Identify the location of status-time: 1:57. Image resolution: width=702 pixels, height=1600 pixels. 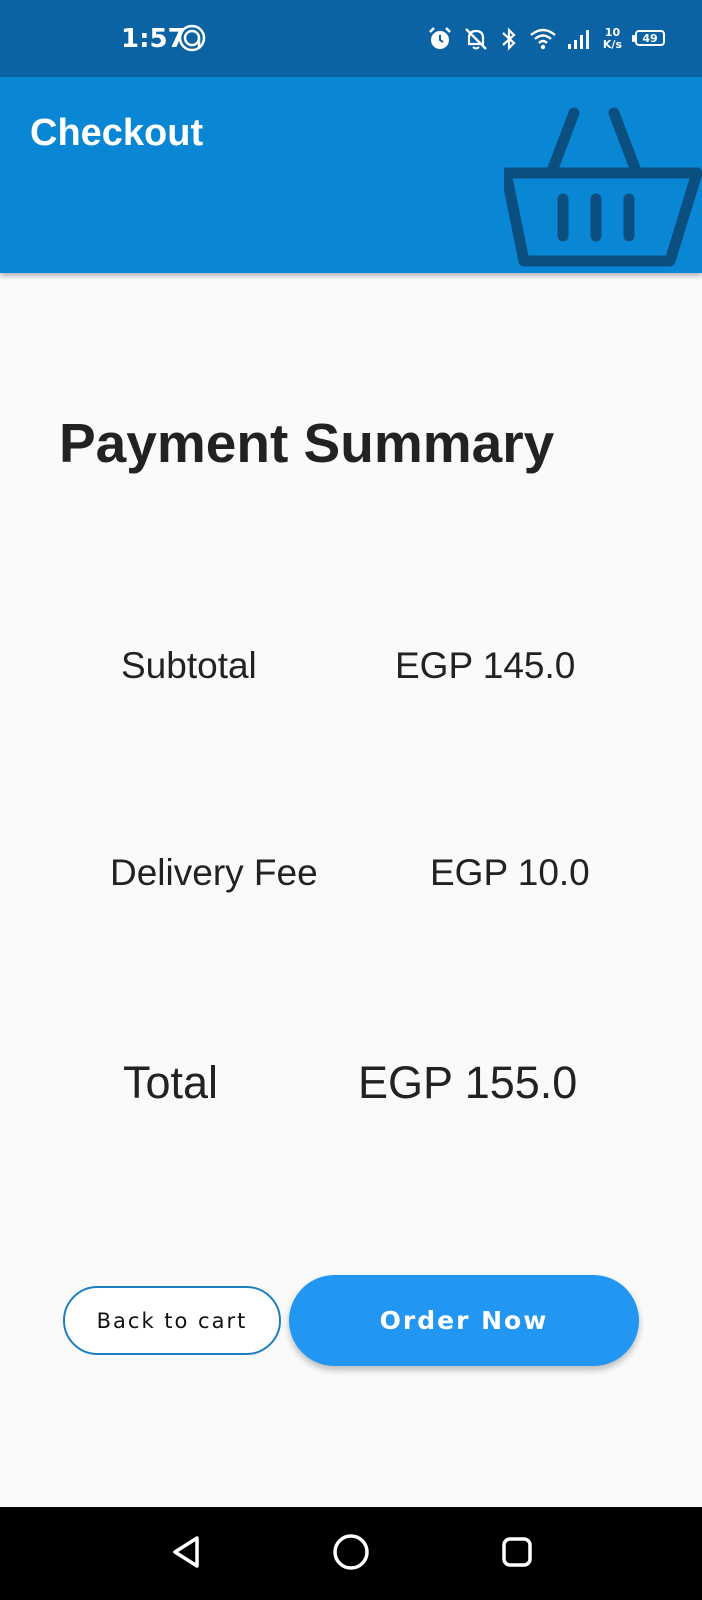
(153, 39).